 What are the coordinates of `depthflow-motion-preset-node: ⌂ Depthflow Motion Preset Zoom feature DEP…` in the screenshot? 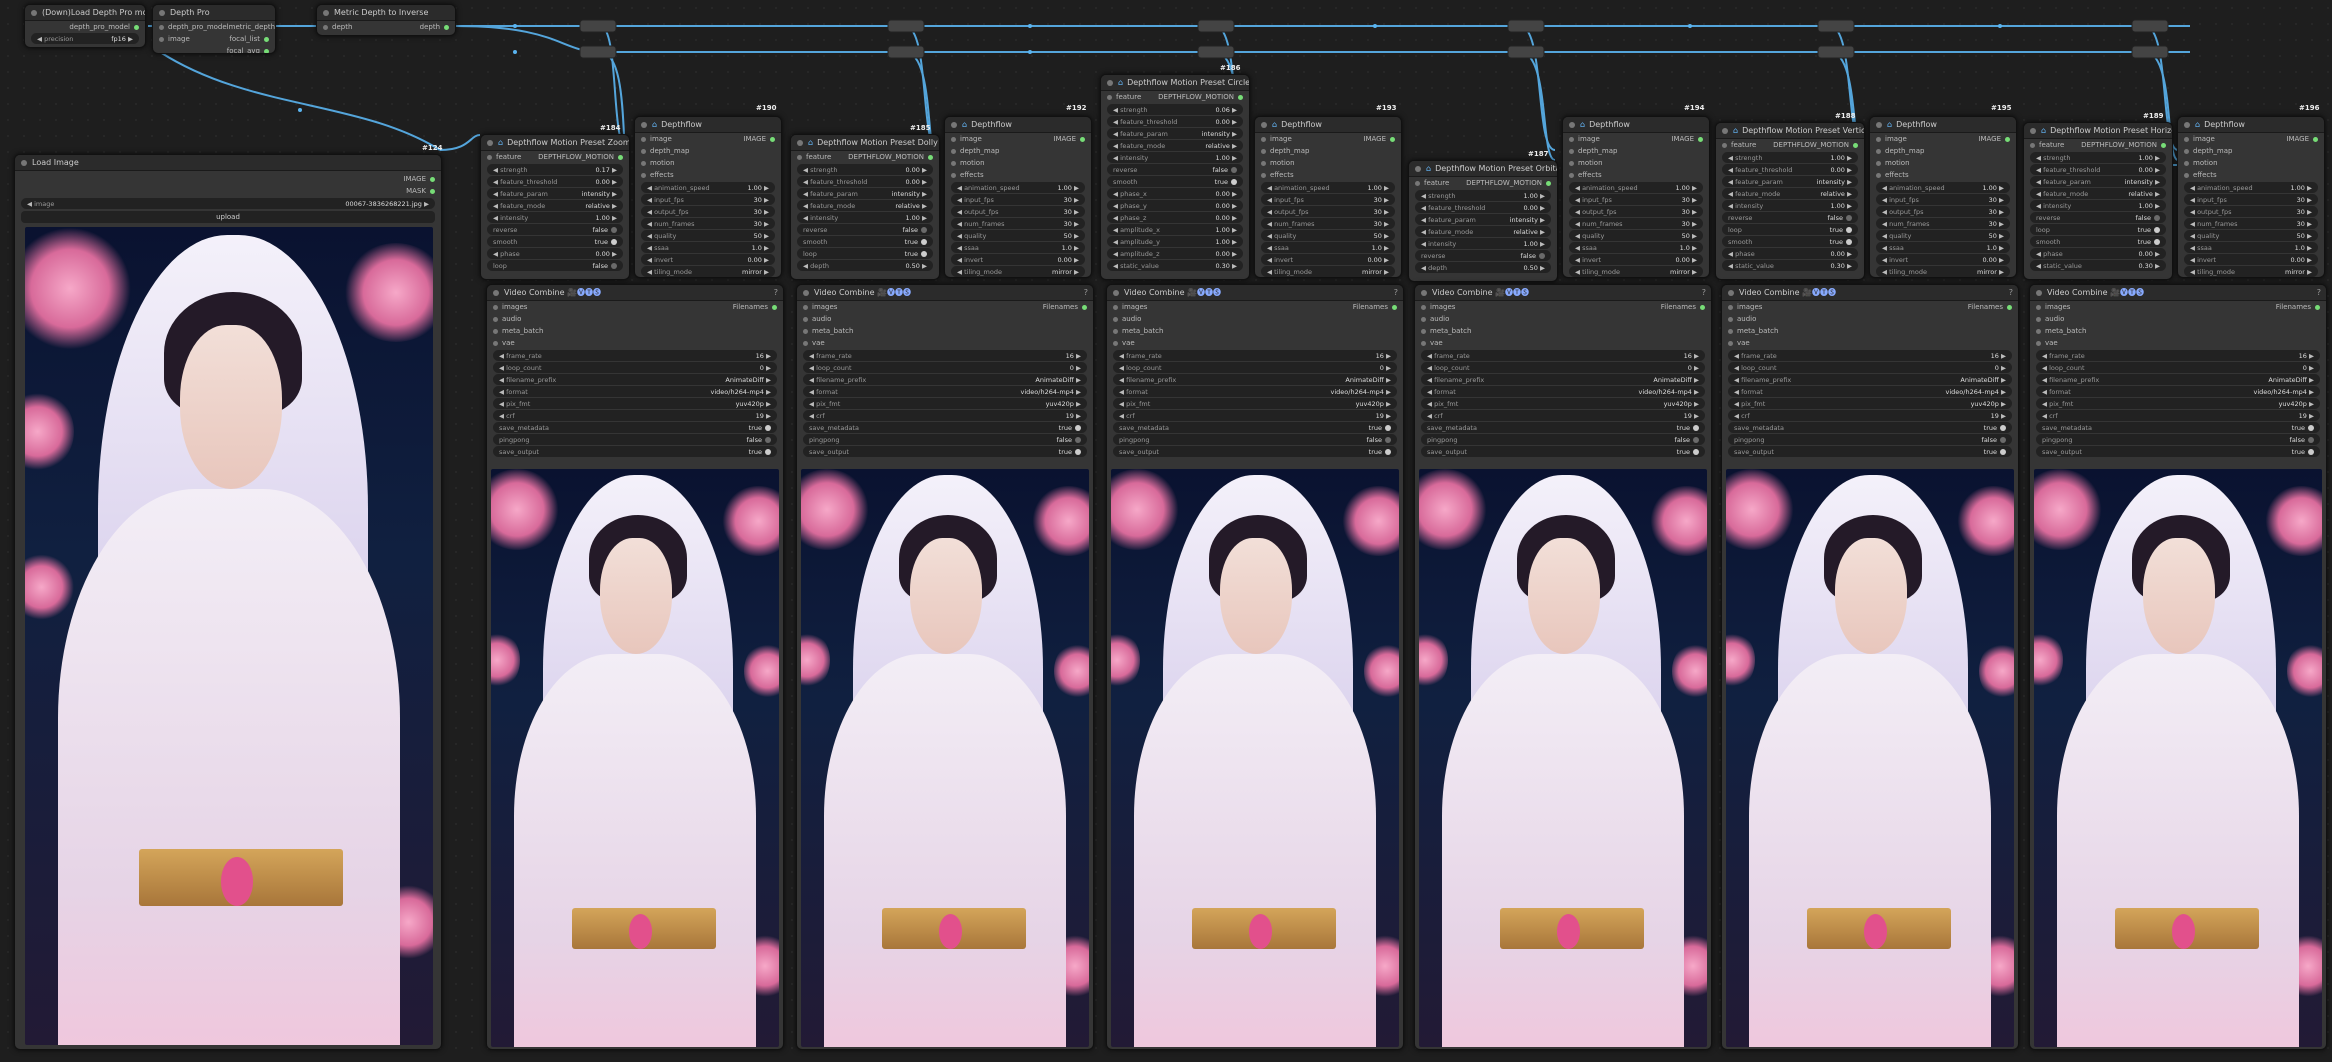 It's located at (555, 207).